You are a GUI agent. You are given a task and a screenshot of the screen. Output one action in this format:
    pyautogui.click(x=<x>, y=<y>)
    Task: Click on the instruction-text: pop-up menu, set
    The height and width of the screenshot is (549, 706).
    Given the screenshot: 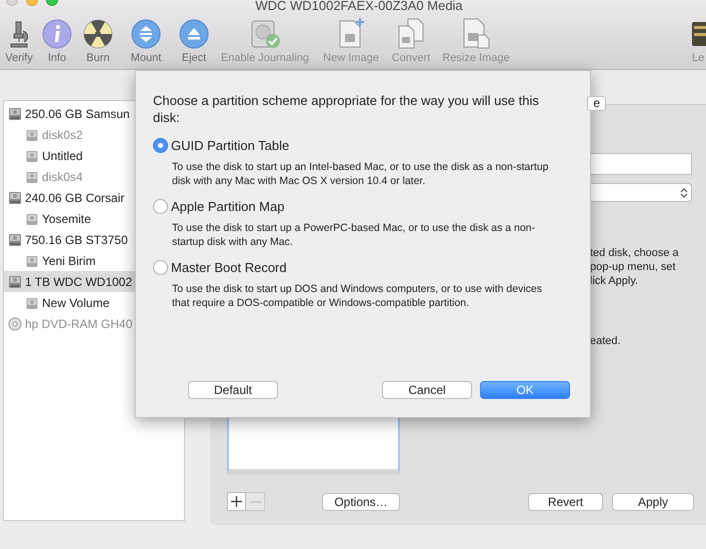 What is the action you would take?
    pyautogui.click(x=633, y=267)
    